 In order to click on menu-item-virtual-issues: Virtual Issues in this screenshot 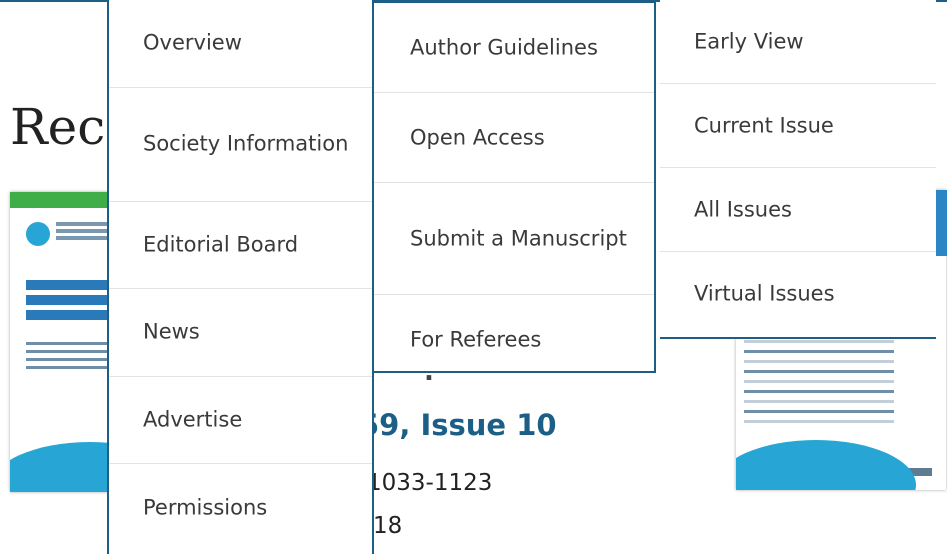, I will do `click(798, 294)`.